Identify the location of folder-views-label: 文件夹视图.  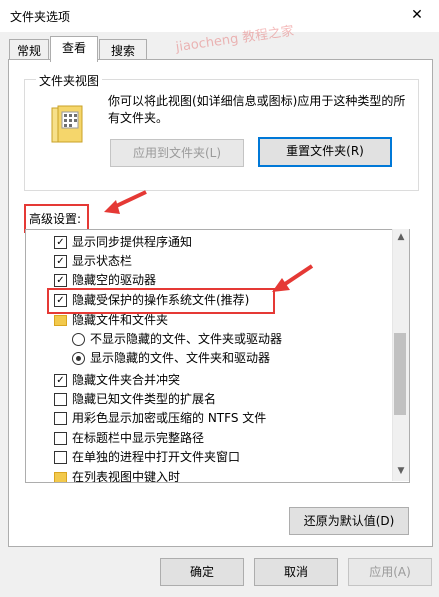
(69, 80).